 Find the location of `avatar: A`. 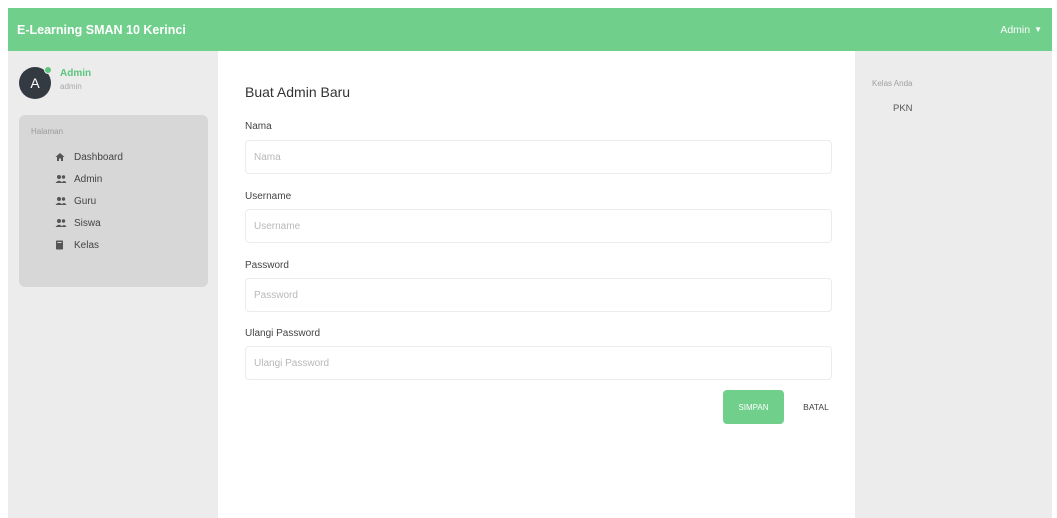

avatar: A is located at coordinates (35, 82).